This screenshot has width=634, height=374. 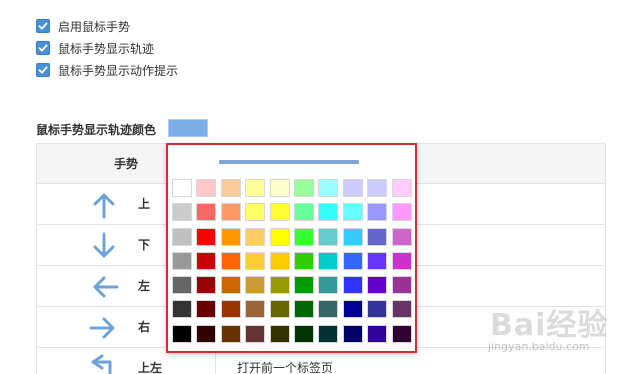 I want to click on gesture-label: 上, so click(x=144, y=204).